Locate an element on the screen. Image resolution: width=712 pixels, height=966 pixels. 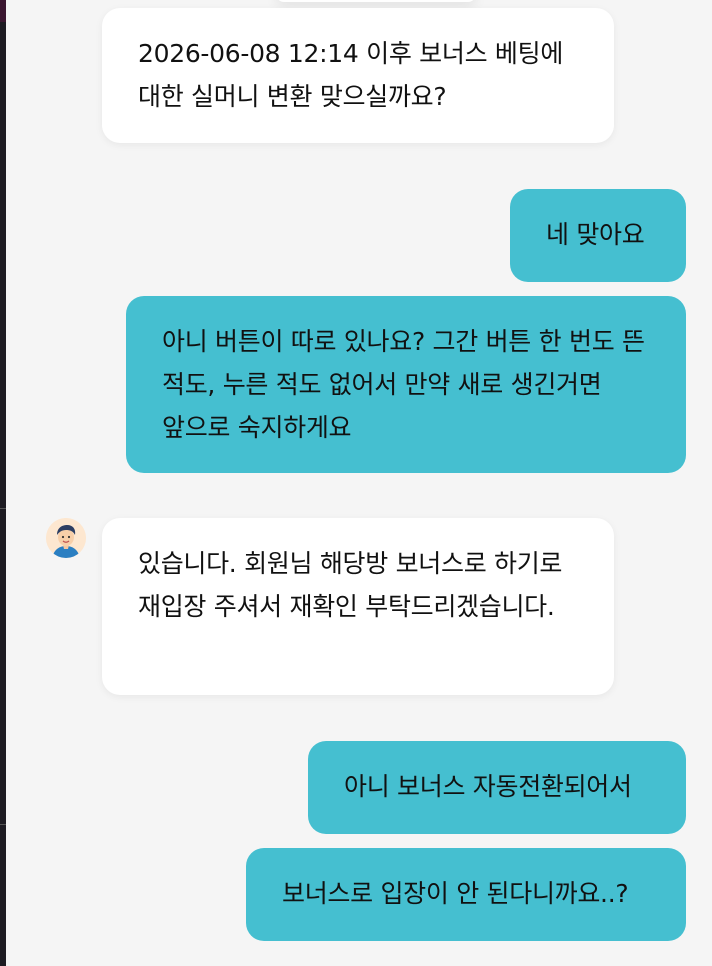
message-text: 네 맞아요 is located at coordinates (595, 234).